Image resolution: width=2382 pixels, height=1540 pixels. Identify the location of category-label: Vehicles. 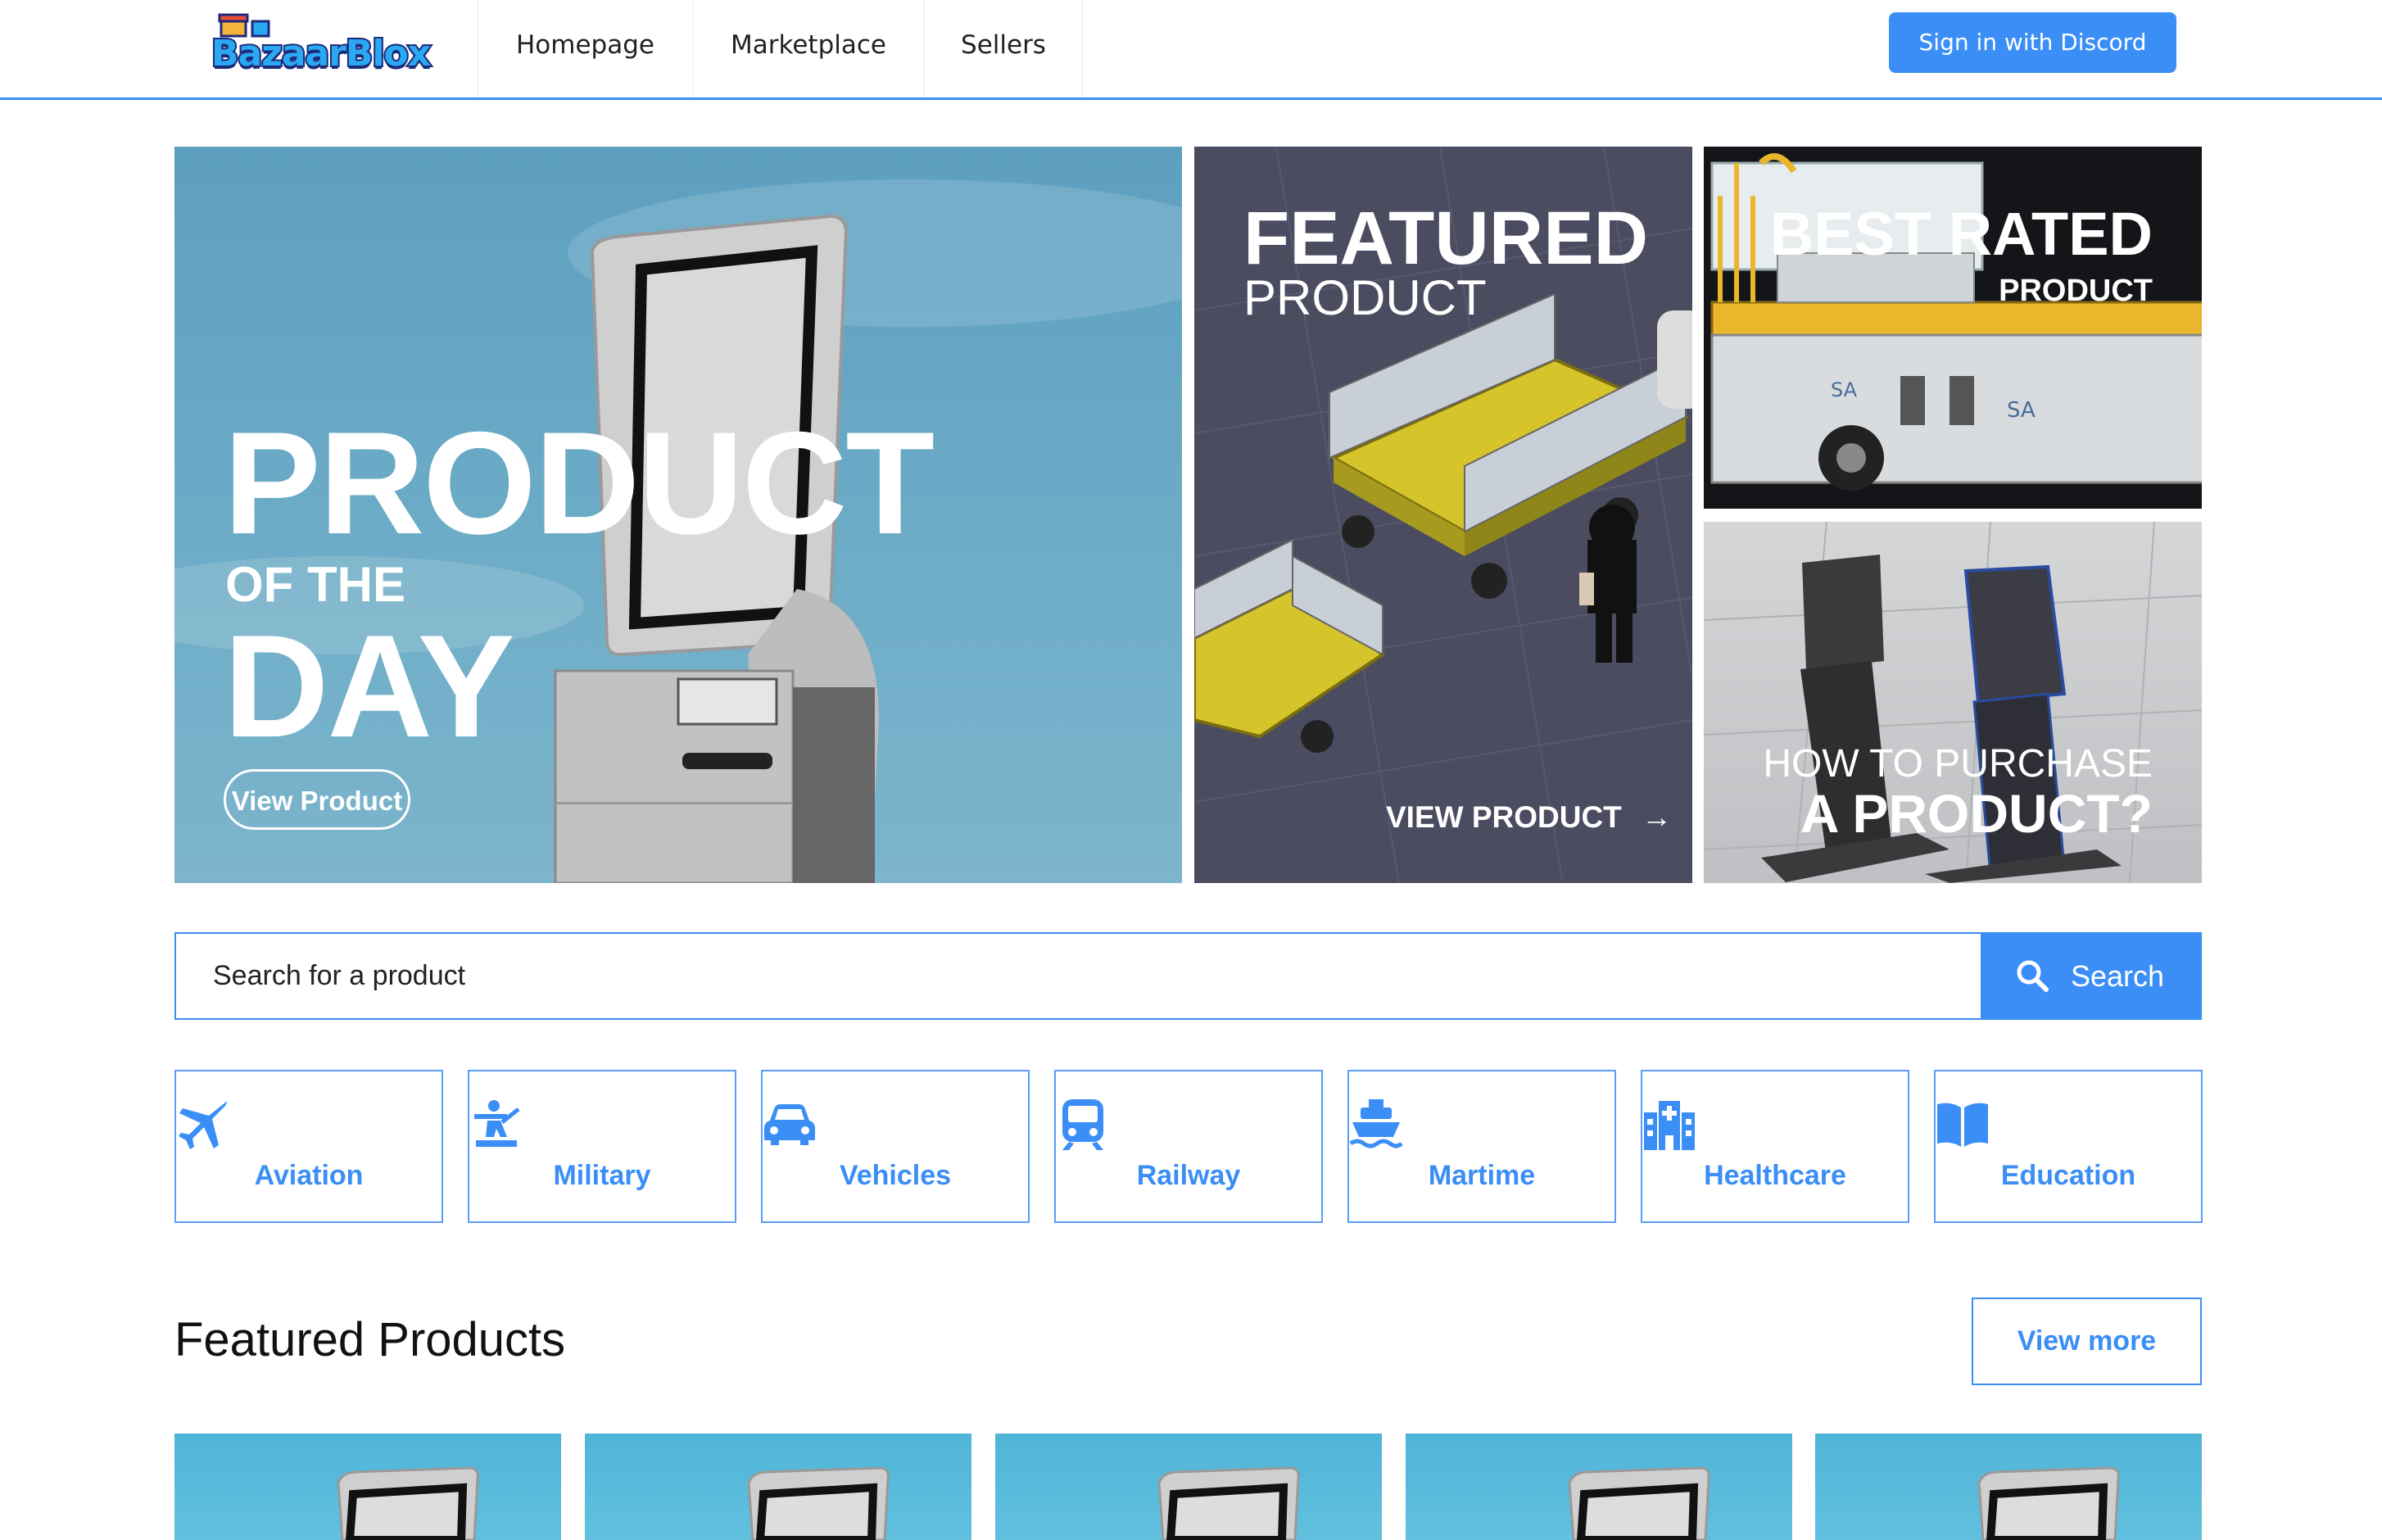
(895, 1175).